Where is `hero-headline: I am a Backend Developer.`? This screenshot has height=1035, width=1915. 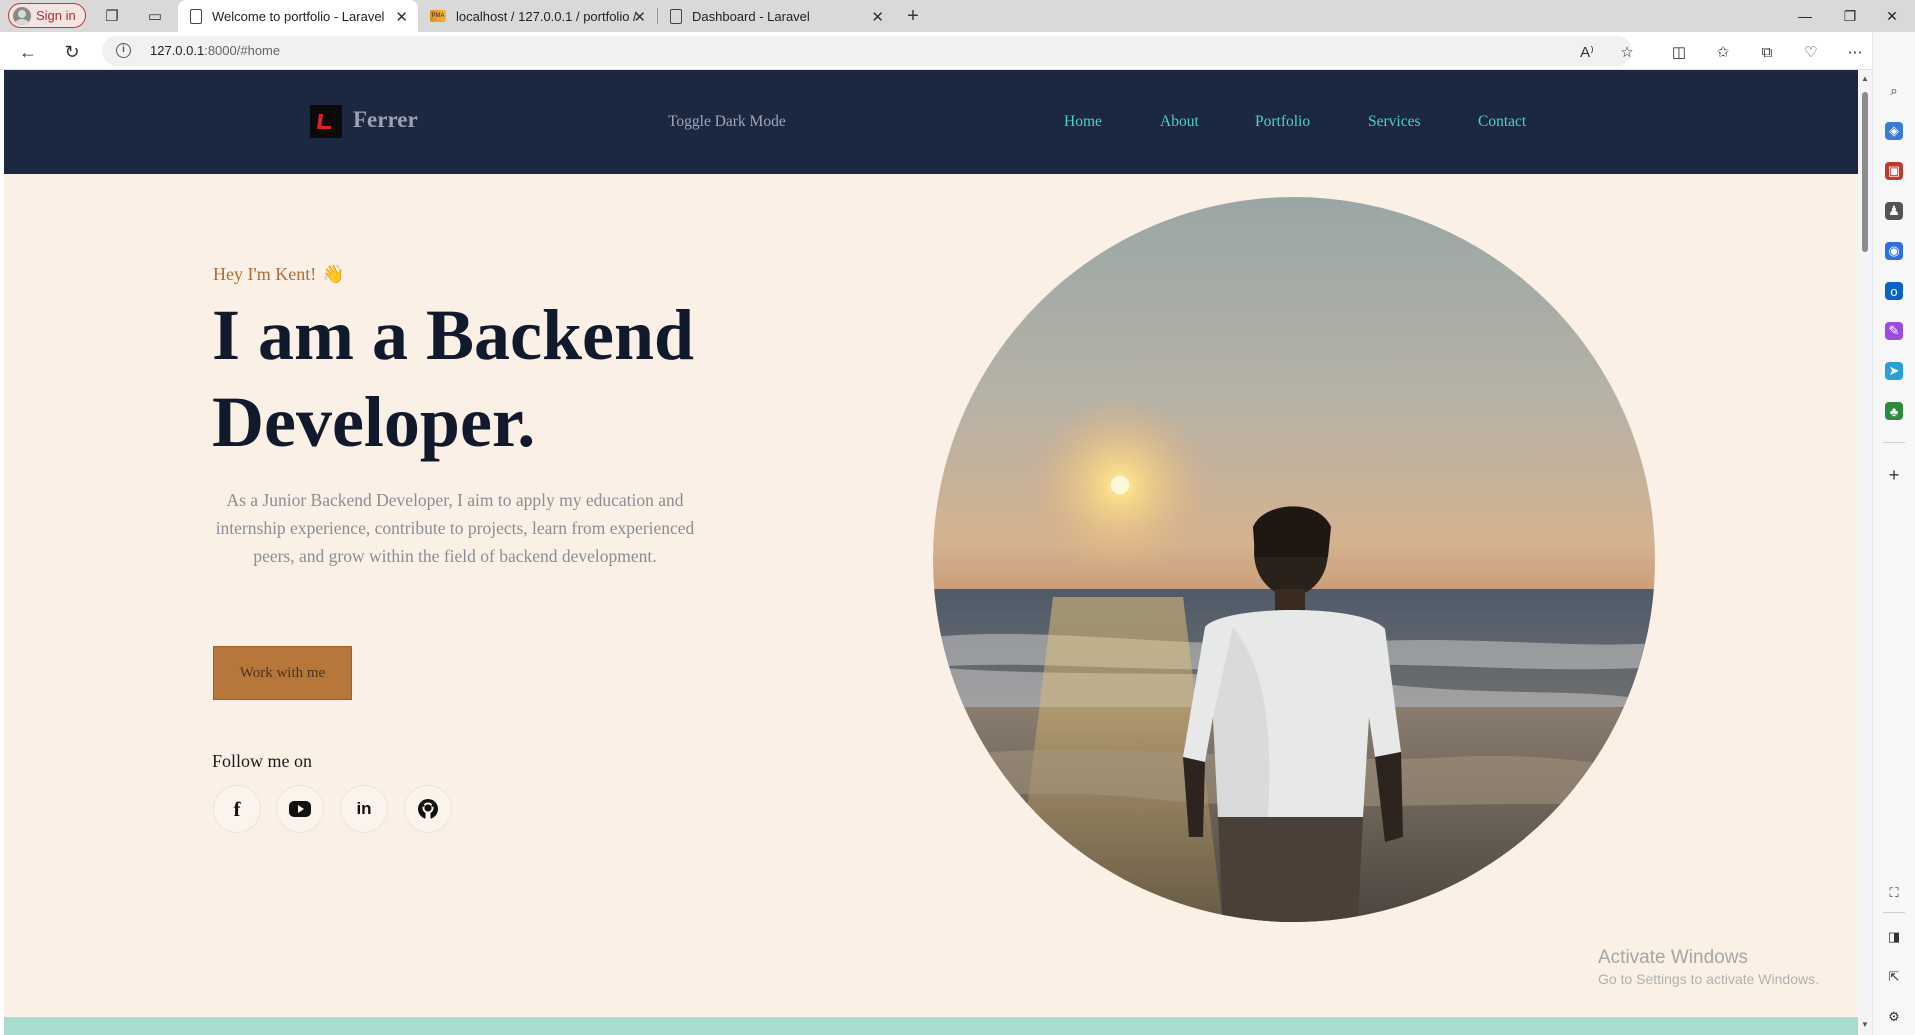
hero-headline: I am a Backend Developer. is located at coordinates (492, 379).